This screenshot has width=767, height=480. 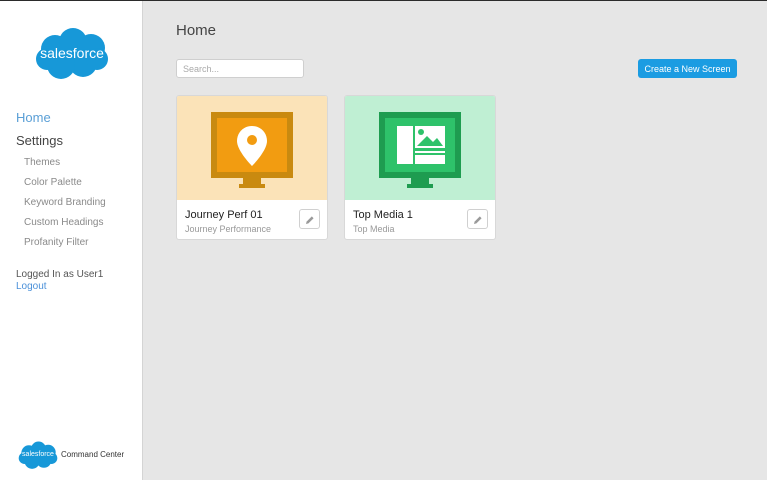 What do you see at coordinates (42, 162) in the screenshot?
I see `nav-themes: Themes` at bounding box center [42, 162].